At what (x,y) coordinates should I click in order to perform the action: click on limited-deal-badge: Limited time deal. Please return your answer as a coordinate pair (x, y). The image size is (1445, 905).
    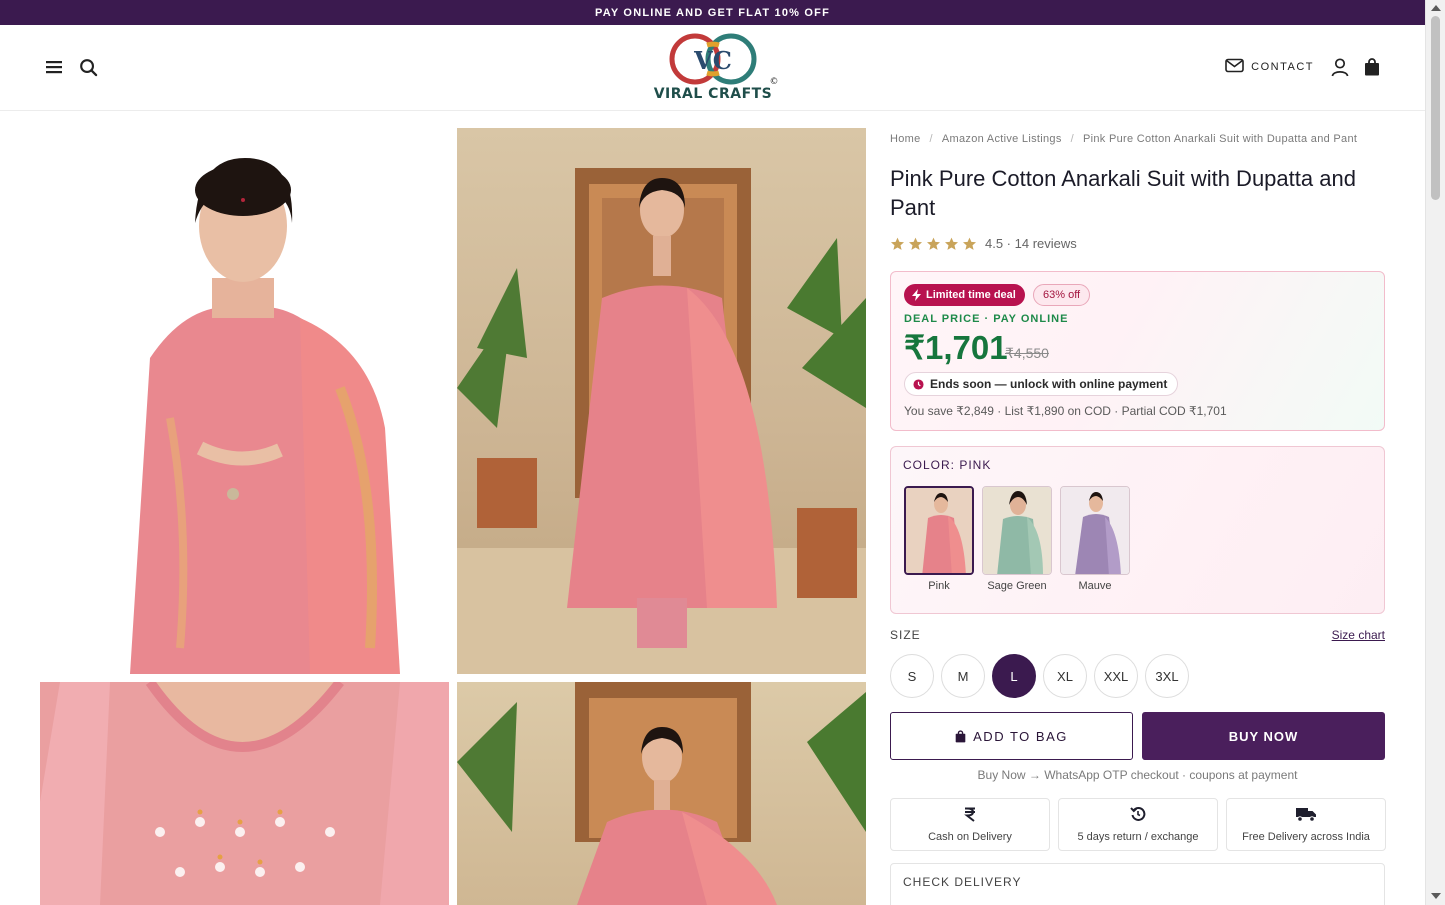
    Looking at the image, I should click on (964, 295).